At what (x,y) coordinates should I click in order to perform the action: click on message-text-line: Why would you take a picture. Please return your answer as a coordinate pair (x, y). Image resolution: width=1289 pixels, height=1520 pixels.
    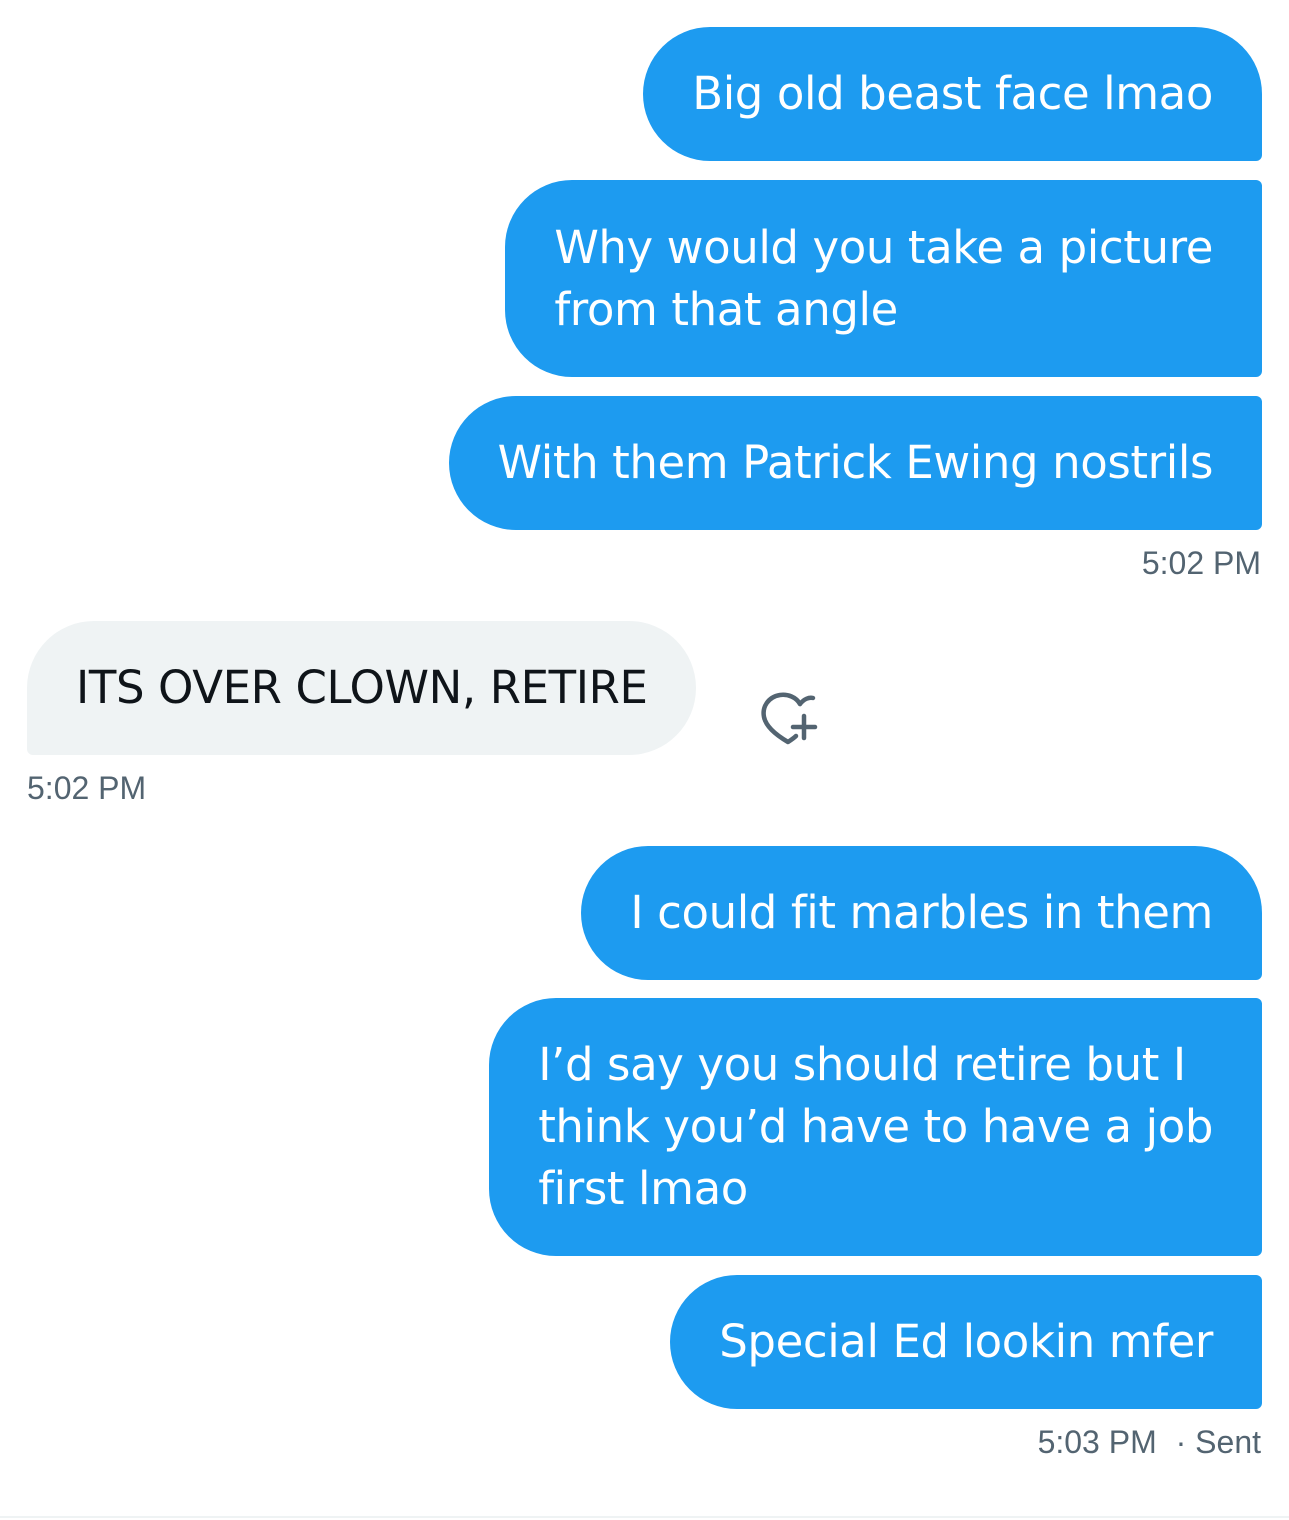
    Looking at the image, I should click on (883, 247).